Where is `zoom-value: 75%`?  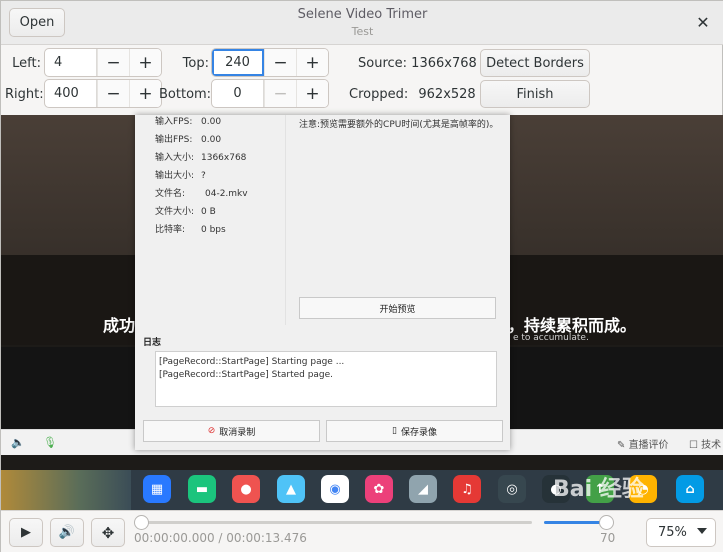 zoom-value: 75% is located at coordinates (672, 532).